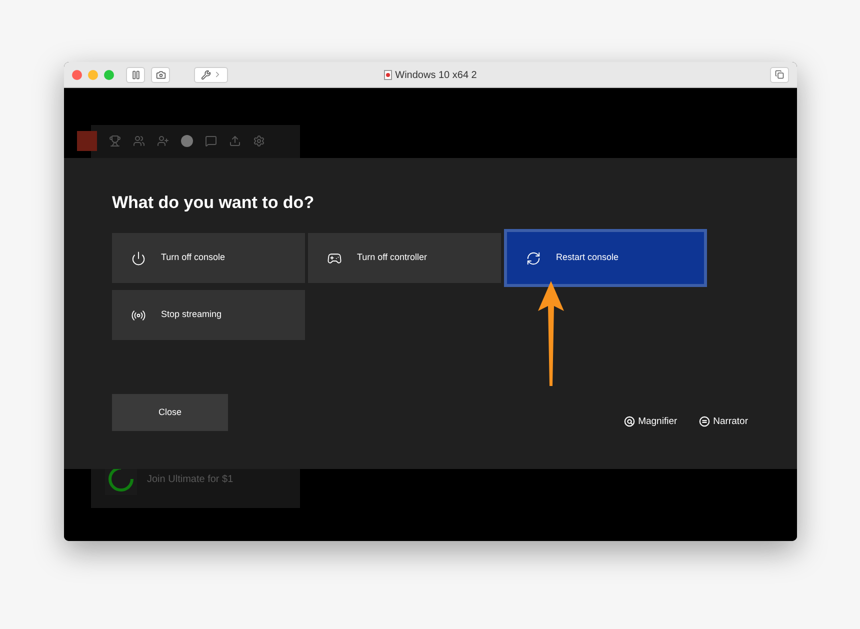 The height and width of the screenshot is (629, 860). What do you see at coordinates (138, 315) in the screenshot?
I see `broadcast-icon` at bounding box center [138, 315].